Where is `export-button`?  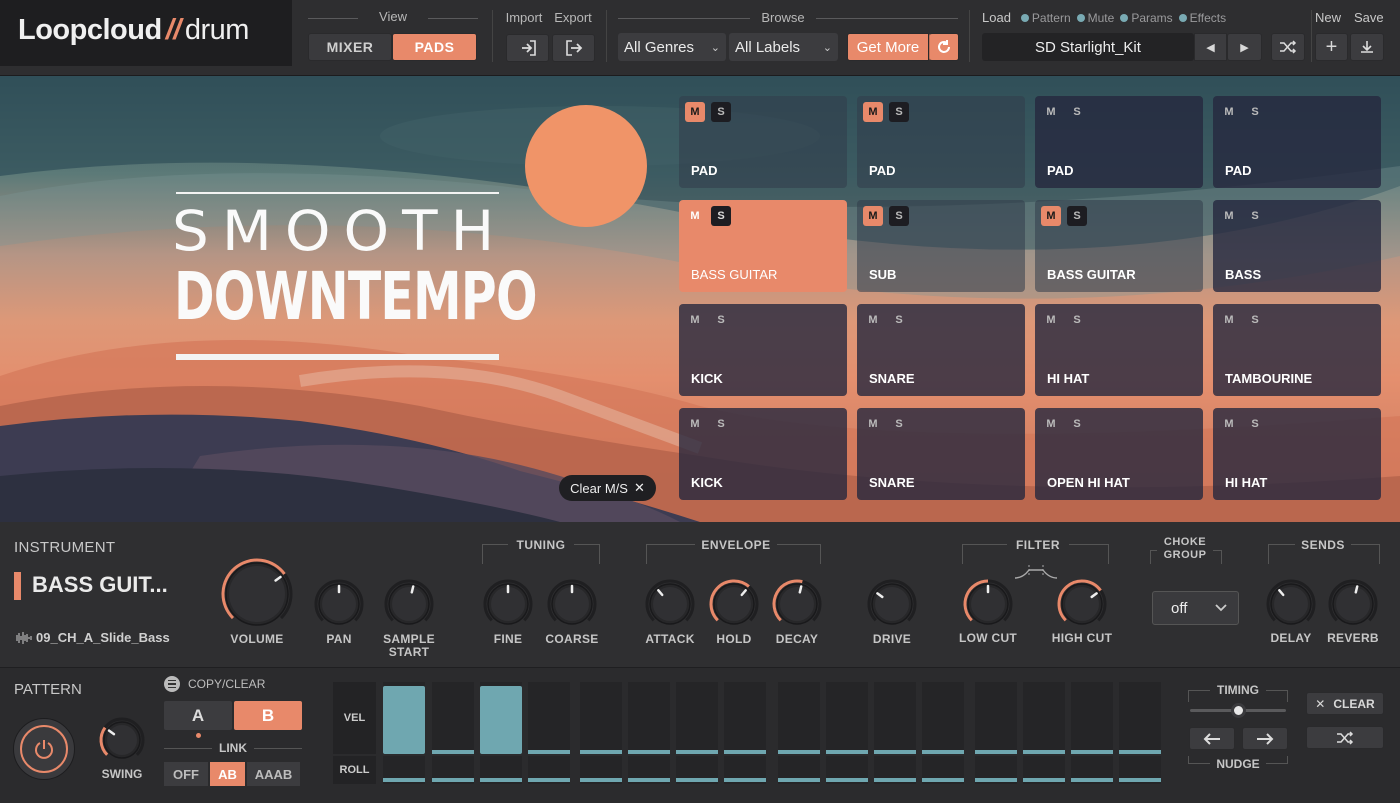
export-button is located at coordinates (573, 48).